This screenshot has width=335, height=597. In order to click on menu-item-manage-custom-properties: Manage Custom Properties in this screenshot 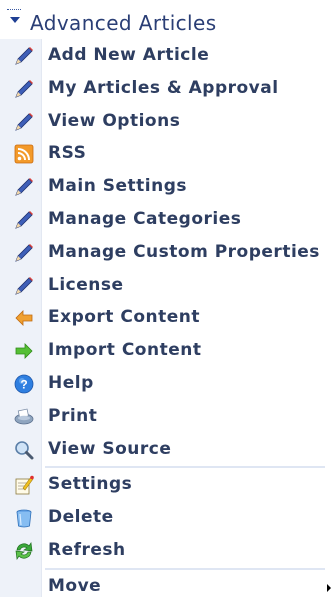, I will do `click(167, 252)`.